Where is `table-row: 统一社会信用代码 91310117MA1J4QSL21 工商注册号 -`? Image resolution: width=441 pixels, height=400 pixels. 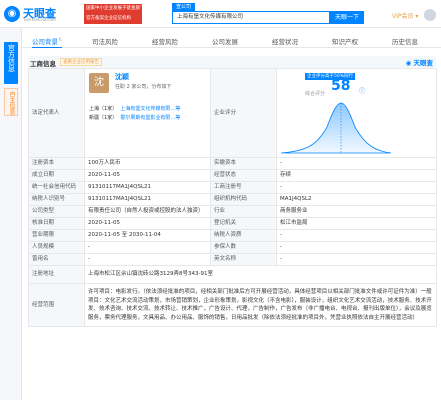
table-row: 统一社会信用代码 91310117MA1J4QSL21 工商注册号 - is located at coordinates (232, 187).